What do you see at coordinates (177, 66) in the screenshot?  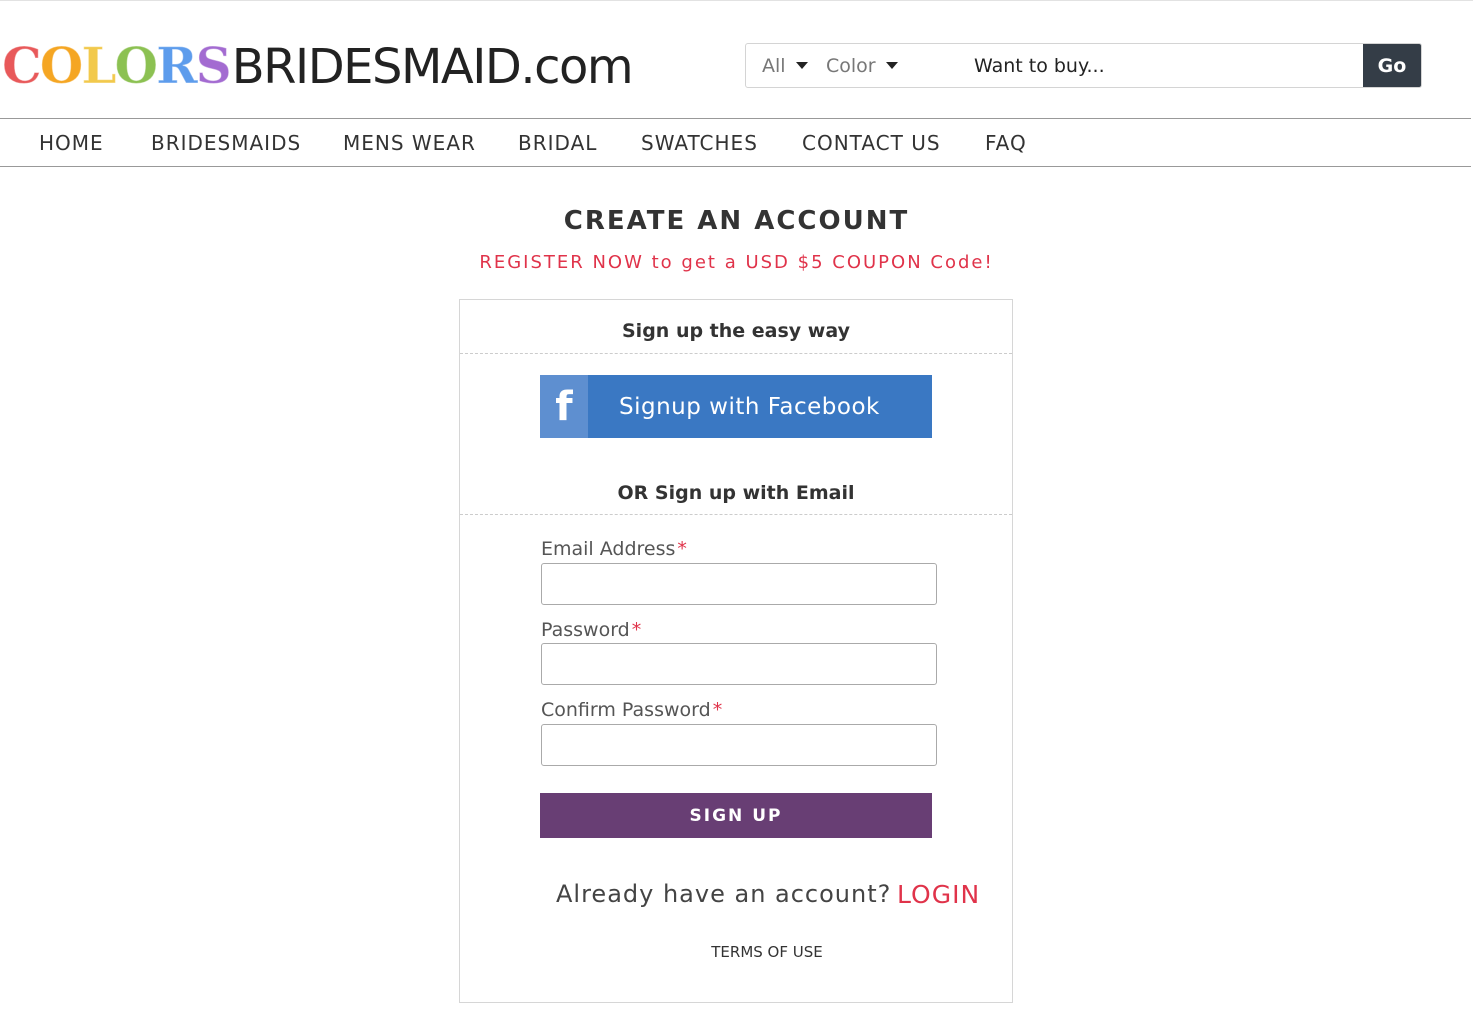 I see `logo-letter: R` at bounding box center [177, 66].